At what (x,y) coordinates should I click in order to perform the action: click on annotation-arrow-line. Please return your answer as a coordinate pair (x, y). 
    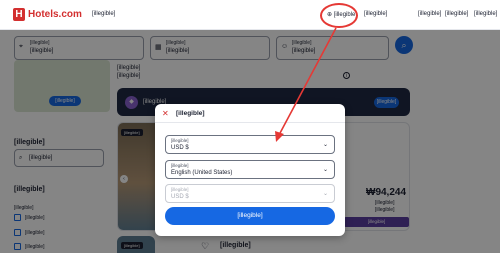
    Looking at the image, I should click on (307, 81).